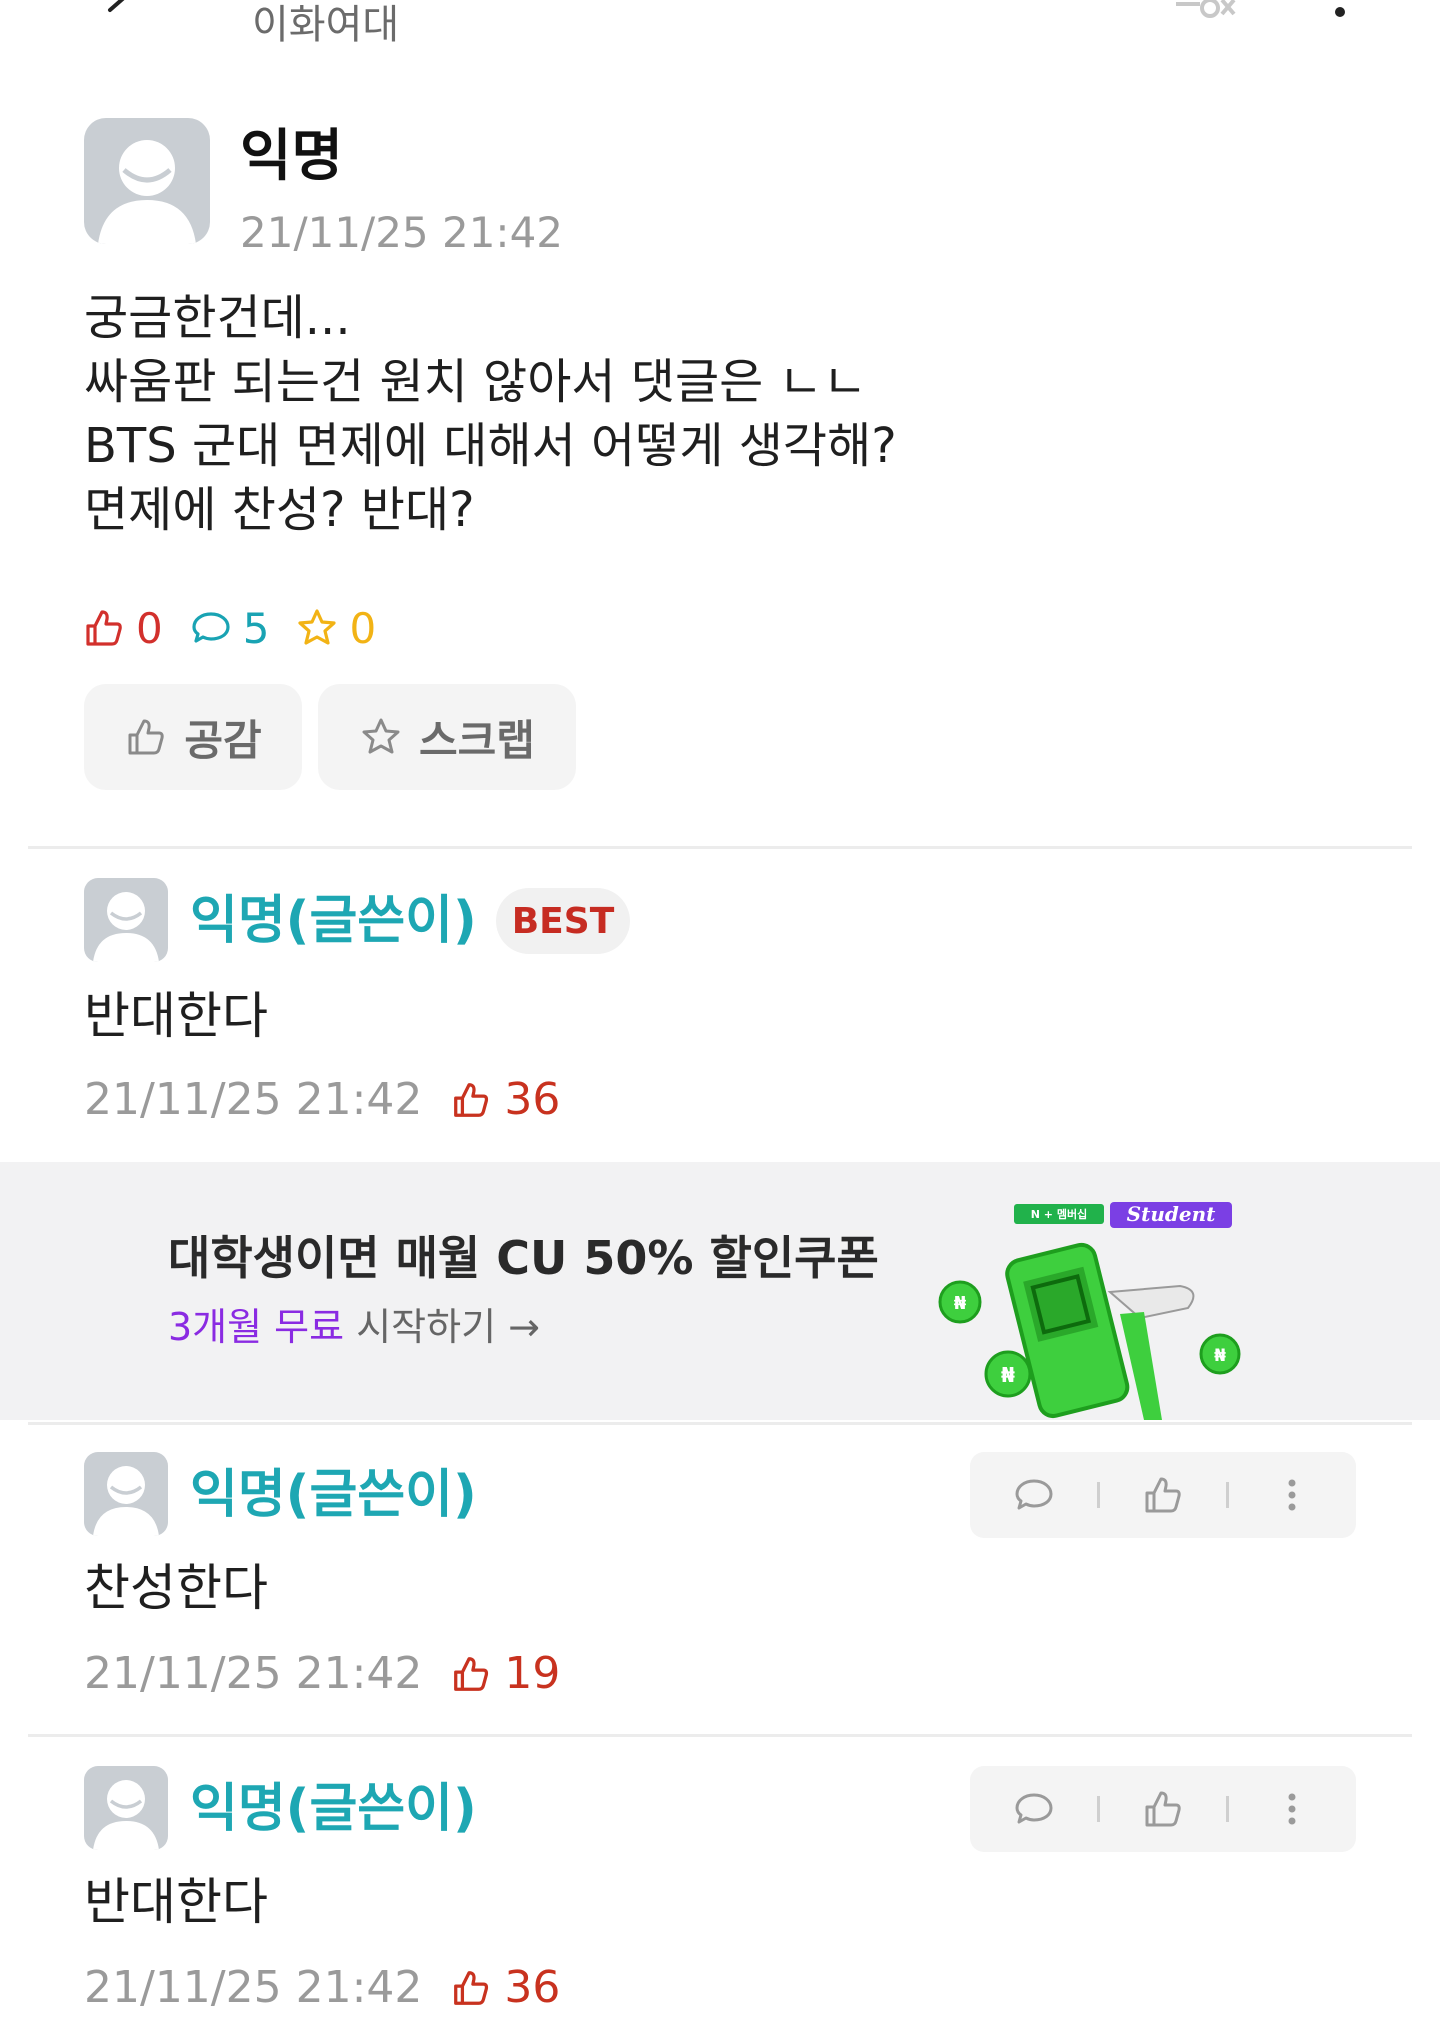 Image resolution: width=1440 pixels, height=2028 pixels. I want to click on scrap-button-label: 스크랩, so click(477, 740).